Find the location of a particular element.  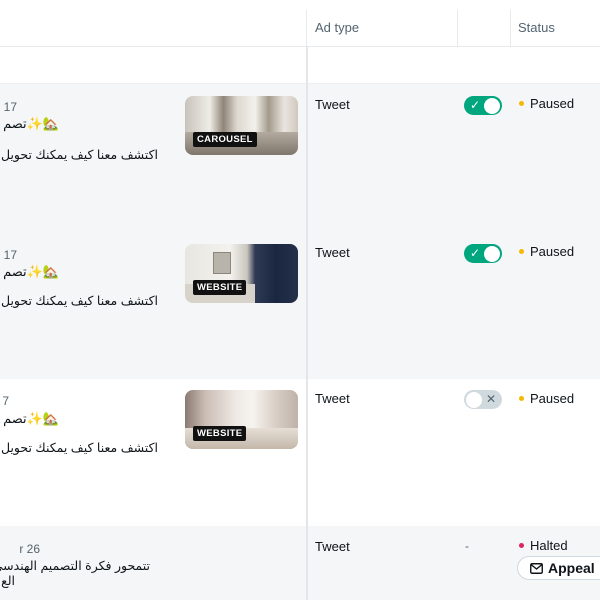

toggle-placeholder: - is located at coordinates (467, 546).